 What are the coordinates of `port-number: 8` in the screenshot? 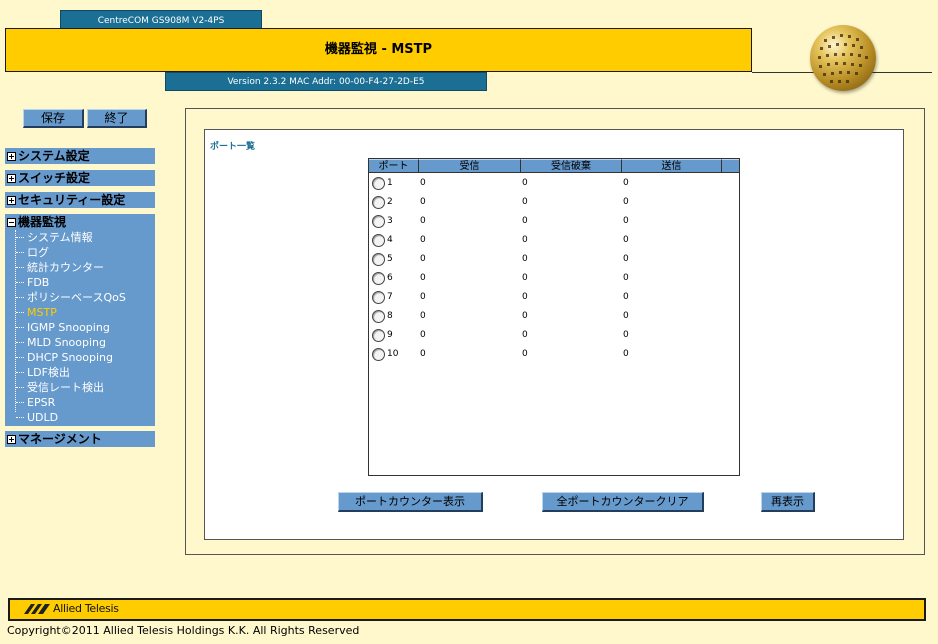 It's located at (390, 316).